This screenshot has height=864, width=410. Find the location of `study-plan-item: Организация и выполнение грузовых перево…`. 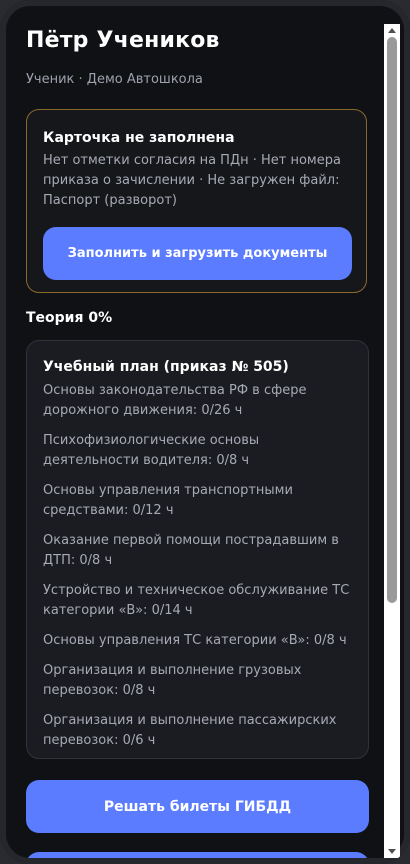

study-plan-item: Организация и выполнение грузовых перево… is located at coordinates (172, 680).